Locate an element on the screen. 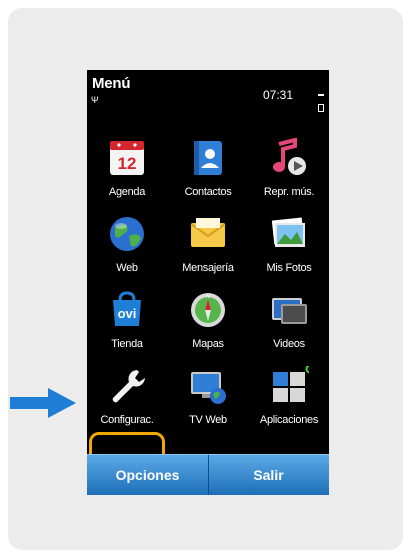 This screenshot has width=411, height=558. menu-item-mis-fotos: Mis Fotos is located at coordinates (289, 246).